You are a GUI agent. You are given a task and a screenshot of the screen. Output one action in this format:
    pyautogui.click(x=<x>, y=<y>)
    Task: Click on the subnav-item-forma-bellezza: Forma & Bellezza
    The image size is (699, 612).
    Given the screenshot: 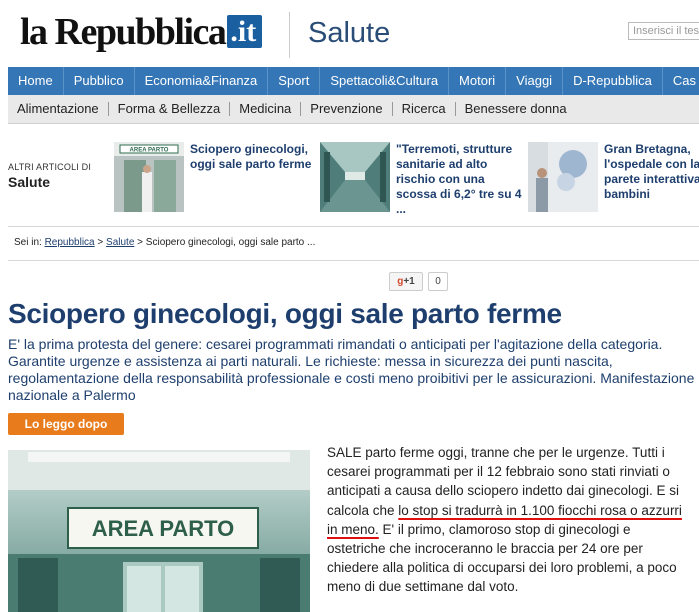 What is the action you would take?
    pyautogui.click(x=170, y=109)
    